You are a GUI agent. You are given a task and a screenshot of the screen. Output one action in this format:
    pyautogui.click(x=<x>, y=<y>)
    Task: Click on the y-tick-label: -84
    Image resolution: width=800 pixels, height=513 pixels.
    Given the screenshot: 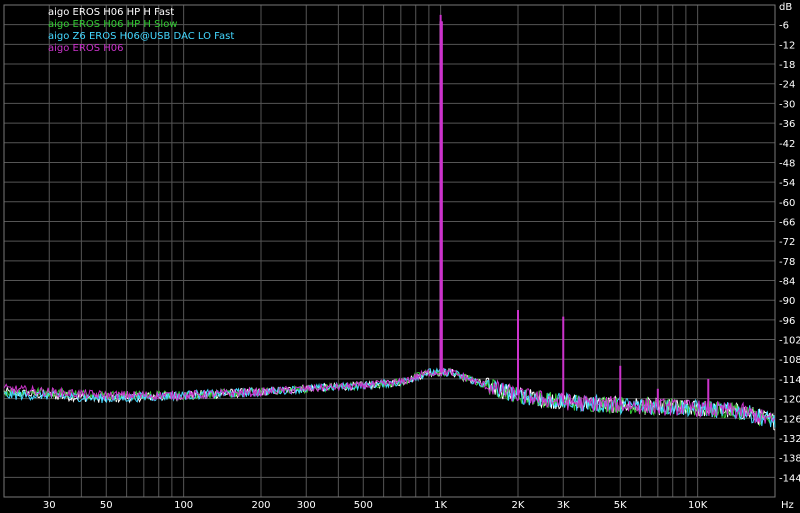 What is the action you would take?
    pyautogui.click(x=787, y=282)
    